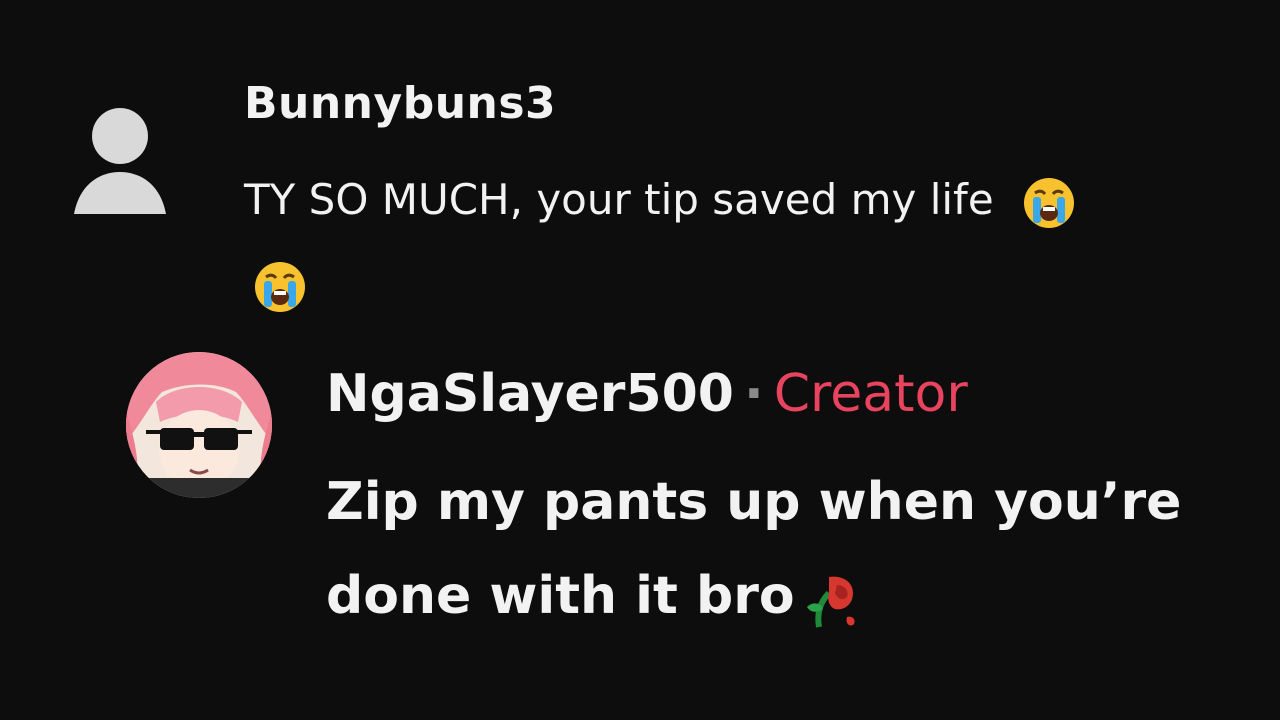  What do you see at coordinates (560, 596) in the screenshot?
I see `comment-text-line2: done with it bro` at bounding box center [560, 596].